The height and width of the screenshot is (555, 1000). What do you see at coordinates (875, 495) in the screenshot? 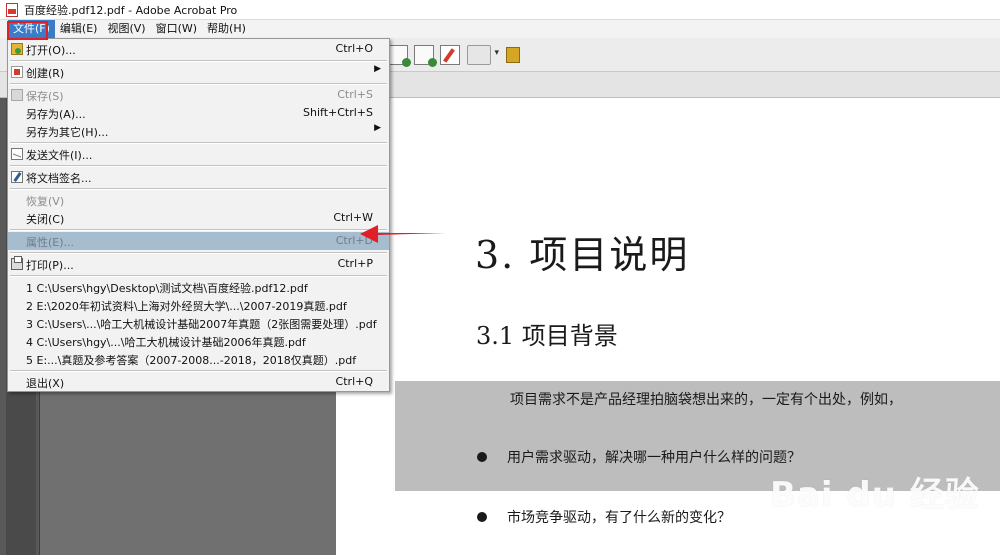
I see `watermark-logo: Bai du 经验` at bounding box center [875, 495].